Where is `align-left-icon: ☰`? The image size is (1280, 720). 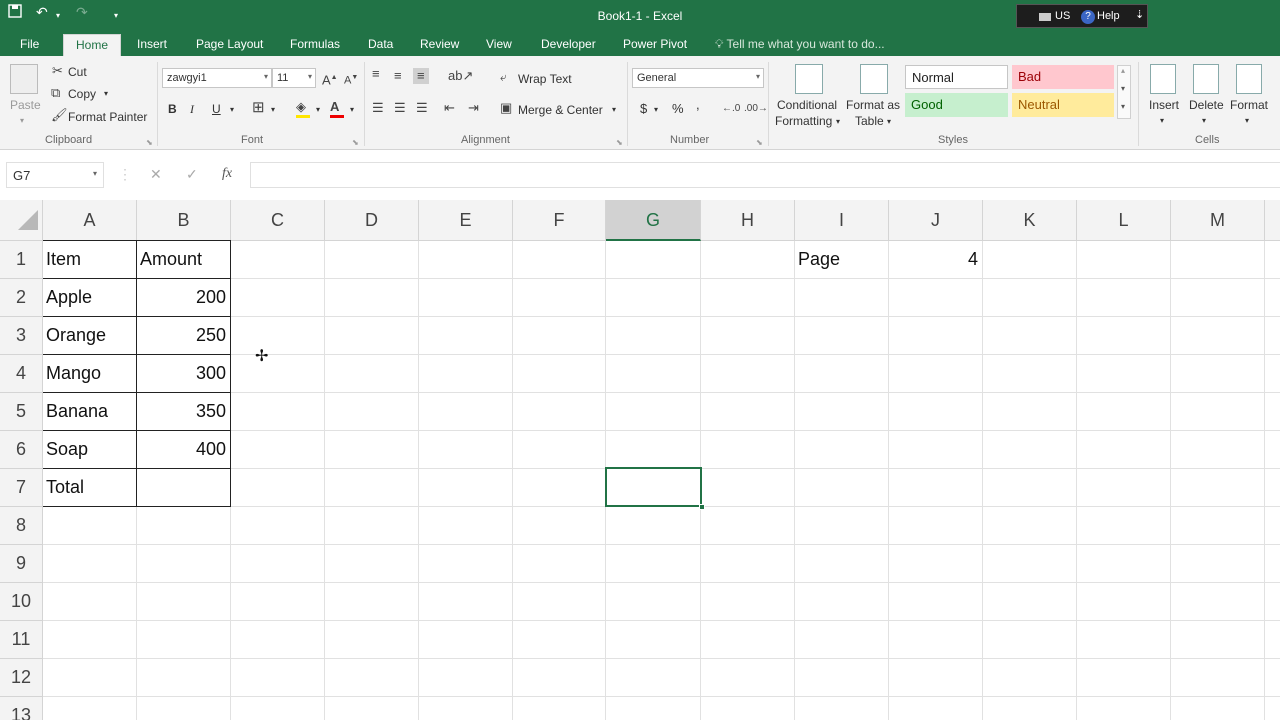
align-left-icon: ☰ is located at coordinates (378, 108).